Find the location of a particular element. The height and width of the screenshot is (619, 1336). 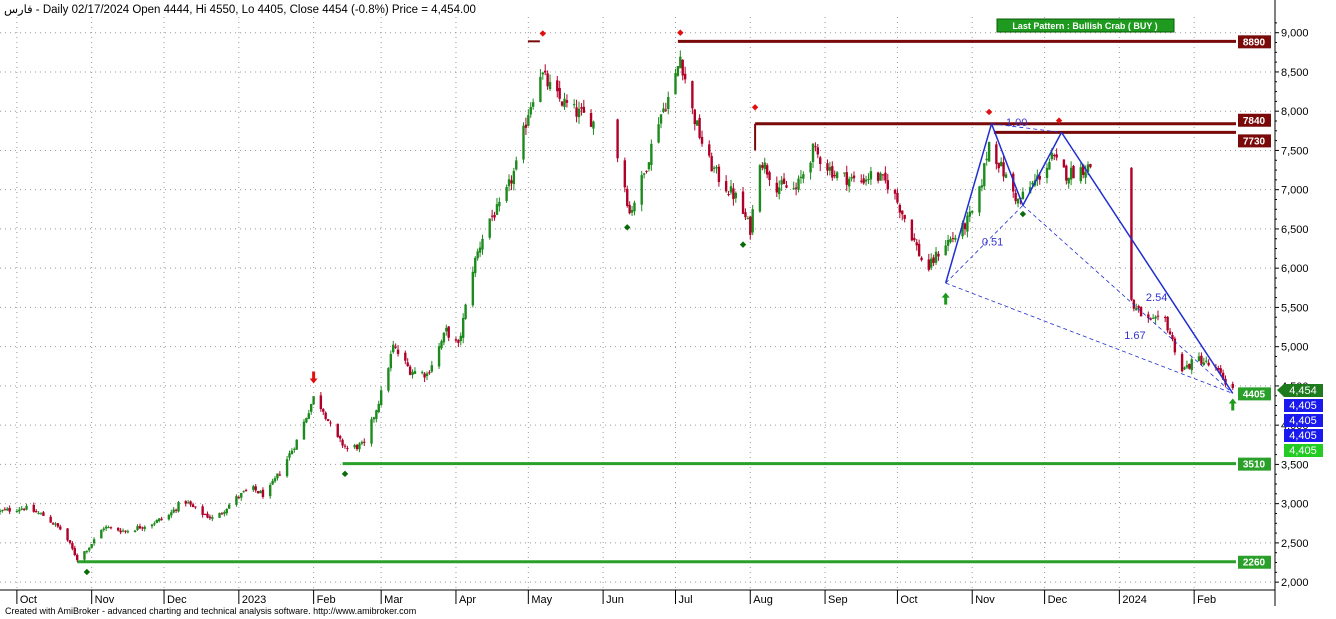

level-badge-label: 8890 is located at coordinates (1254, 42).